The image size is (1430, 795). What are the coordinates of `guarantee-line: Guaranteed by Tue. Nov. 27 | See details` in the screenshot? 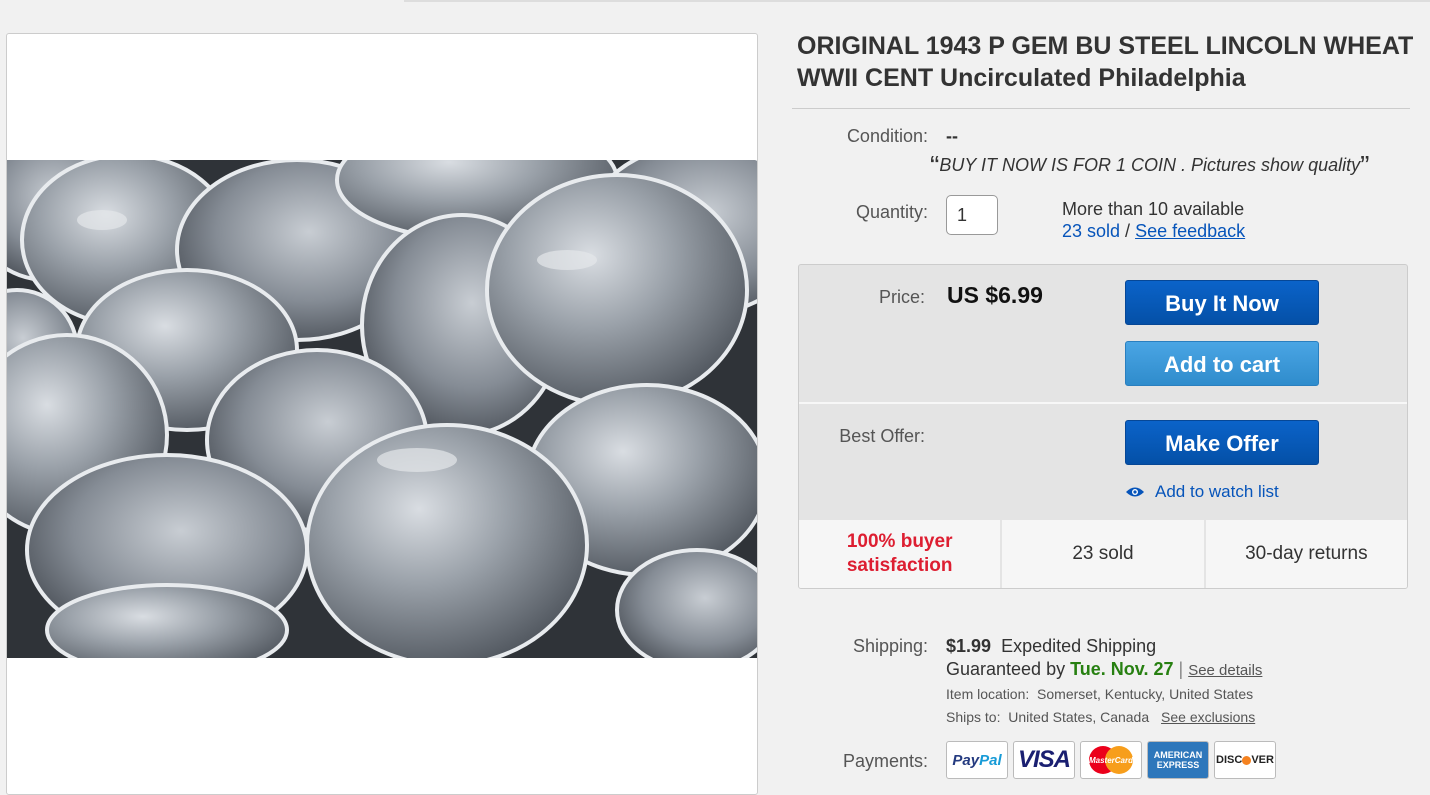 It's located at (1104, 669).